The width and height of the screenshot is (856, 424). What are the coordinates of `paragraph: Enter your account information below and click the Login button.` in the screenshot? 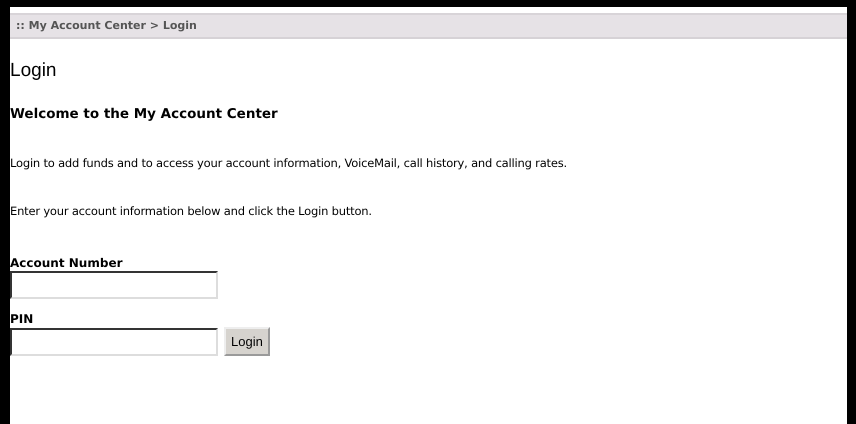 It's located at (191, 211).